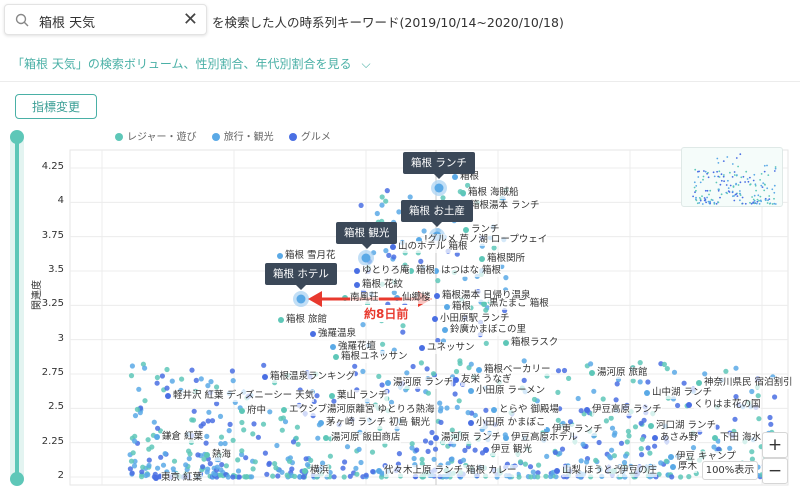 This screenshot has height=492, width=800. Describe the element at coordinates (366, 438) in the screenshot. I see `keyword-label: 湯河原 飯田商店` at that location.